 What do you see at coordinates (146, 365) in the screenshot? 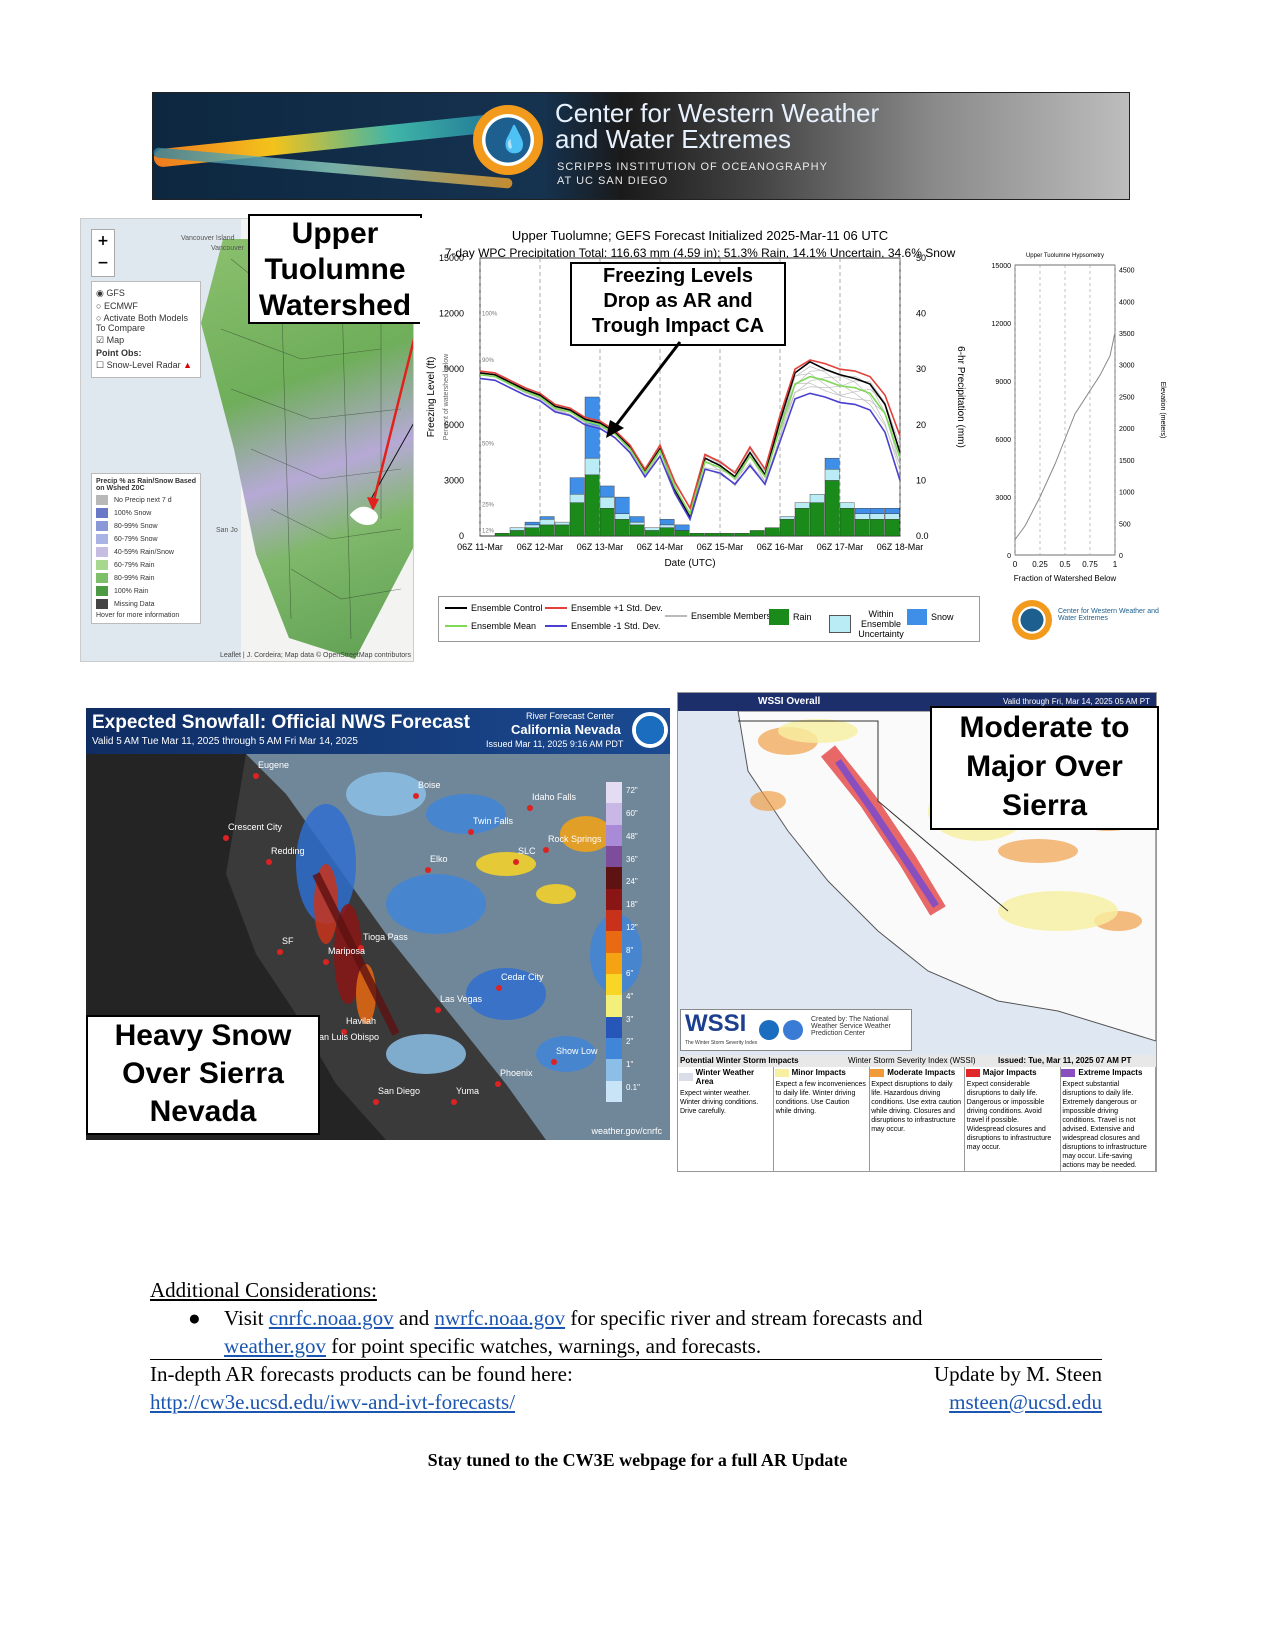
I see `snow-level-radar-checkbox: ☐ Snow-Level Radar ▲` at bounding box center [146, 365].